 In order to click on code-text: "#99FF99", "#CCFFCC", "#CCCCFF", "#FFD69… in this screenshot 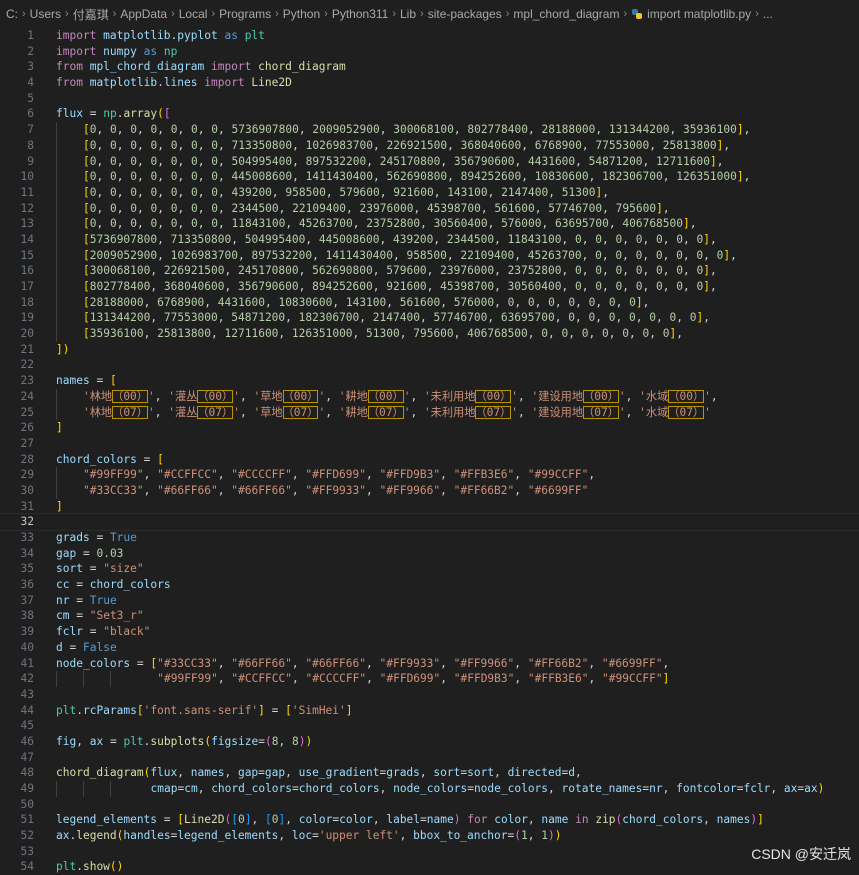, I will do `click(362, 679)`.